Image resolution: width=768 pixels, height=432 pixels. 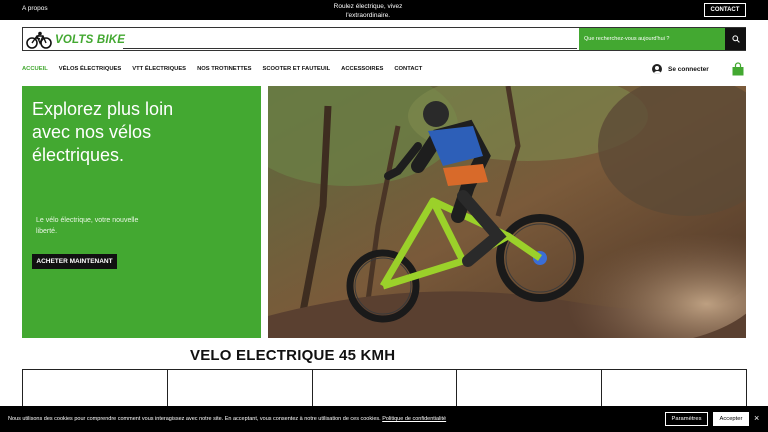 What do you see at coordinates (686, 419) in the screenshot?
I see `cookie-settings-button: Paramètres` at bounding box center [686, 419].